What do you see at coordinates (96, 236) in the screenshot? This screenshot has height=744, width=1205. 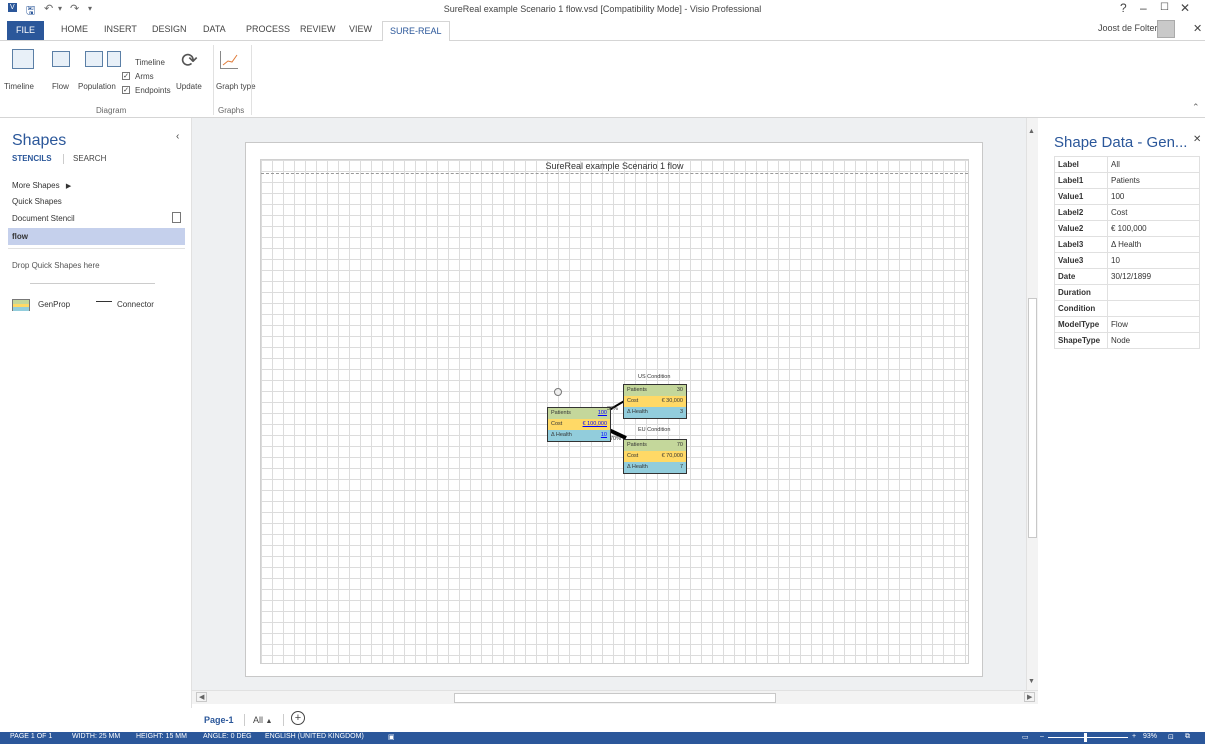 I see `stencil-flow-selected: flow` at bounding box center [96, 236].